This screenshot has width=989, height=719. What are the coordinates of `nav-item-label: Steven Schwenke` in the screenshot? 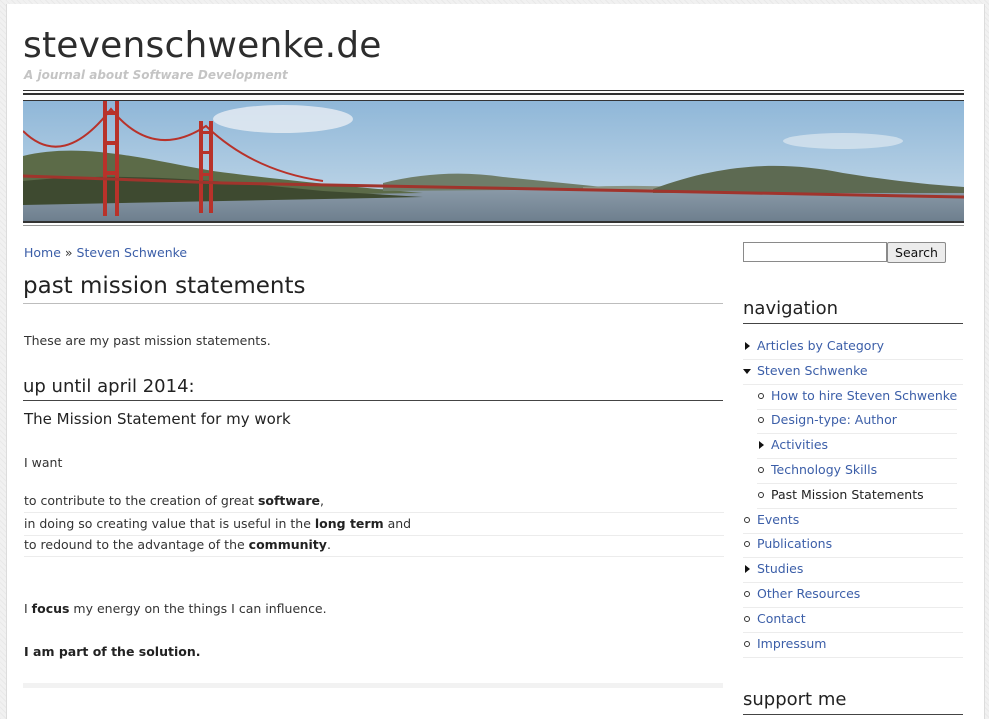 It's located at (812, 371).